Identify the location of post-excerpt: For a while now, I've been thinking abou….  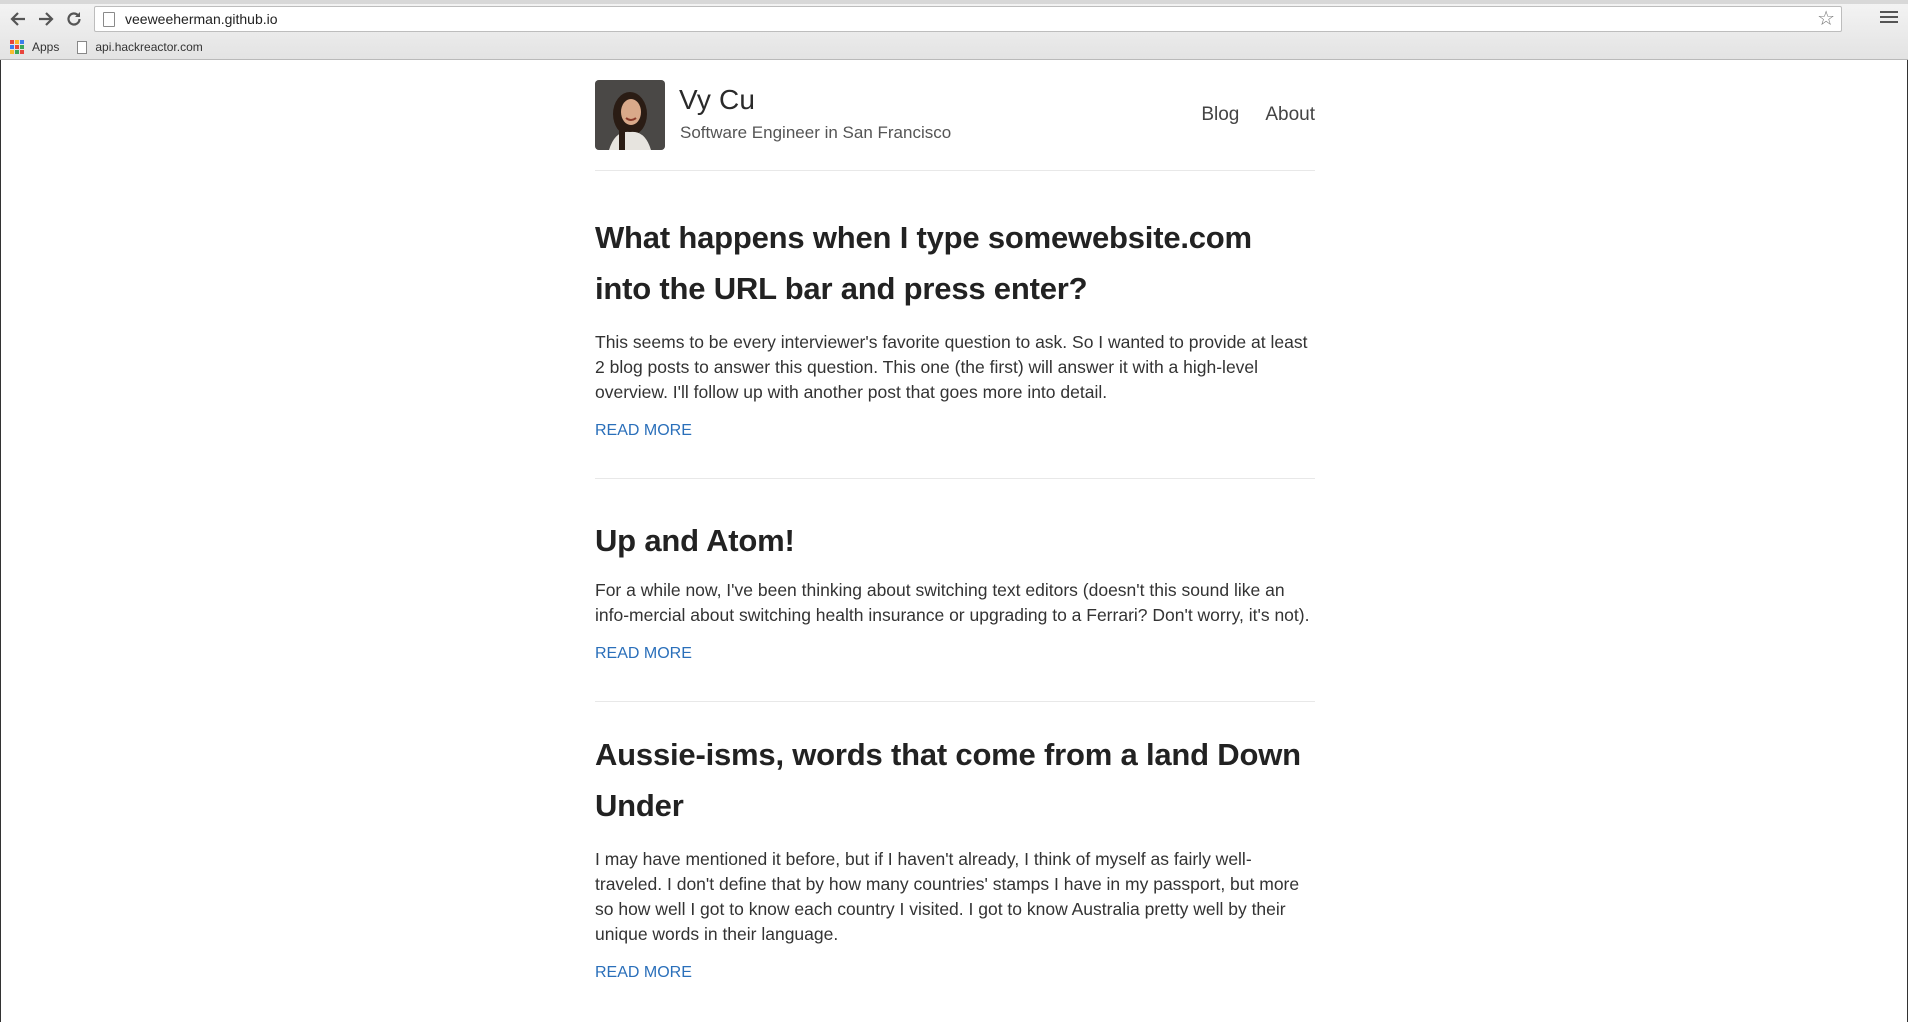
(952, 602).